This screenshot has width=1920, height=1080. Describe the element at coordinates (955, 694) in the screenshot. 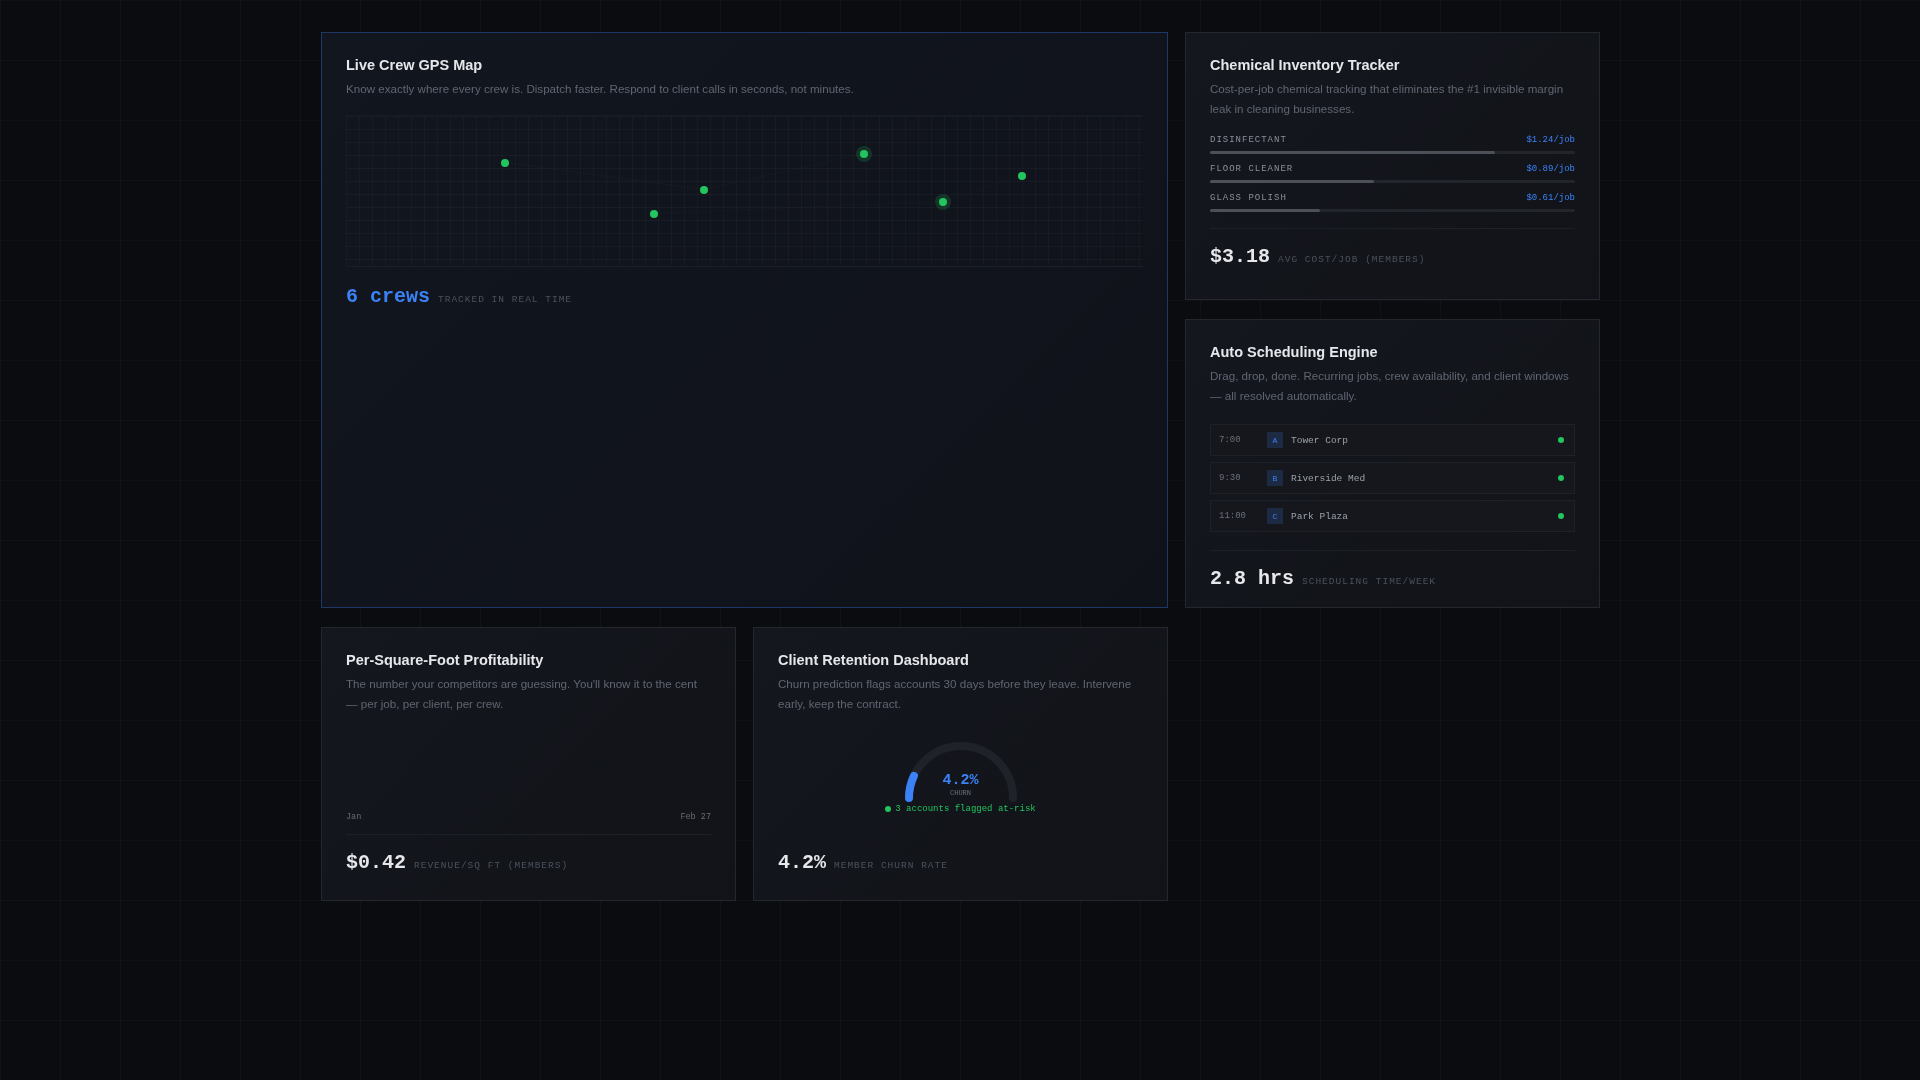

I see `card-description: Churn prediction flags accounts 30 days before they leave. Intervene early, keep the contract.` at that location.